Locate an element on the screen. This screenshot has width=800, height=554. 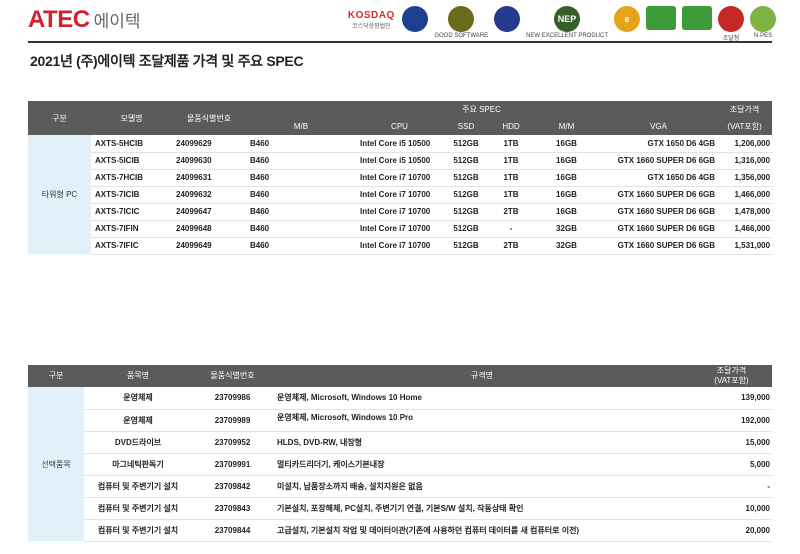
price-cell: 1,531,000 is located at coordinates (745, 246).